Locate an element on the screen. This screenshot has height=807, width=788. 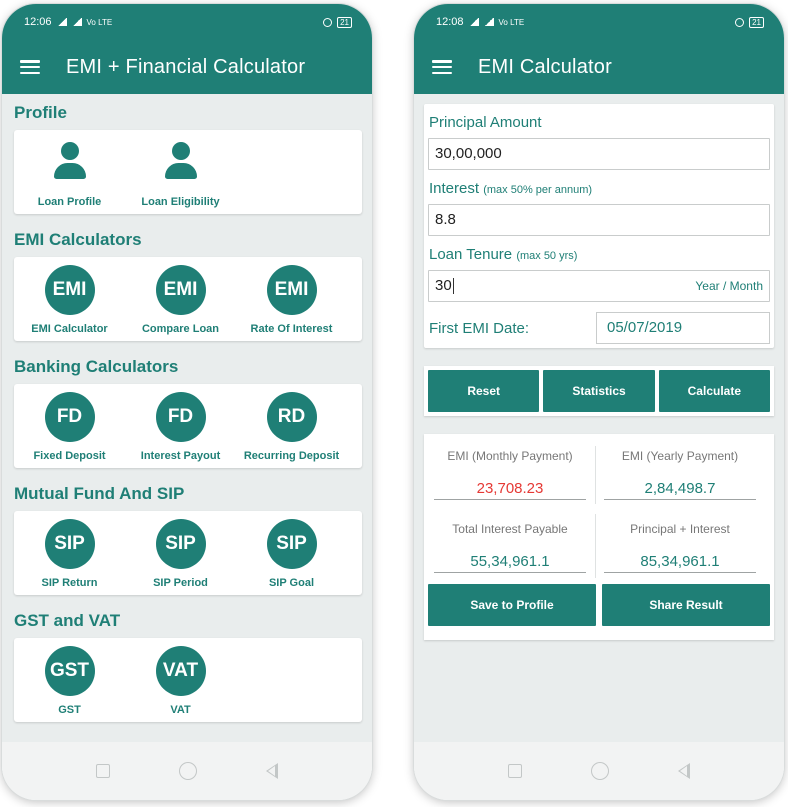
principal-interest-label: Principal + Interest is located at coordinates (680, 529).